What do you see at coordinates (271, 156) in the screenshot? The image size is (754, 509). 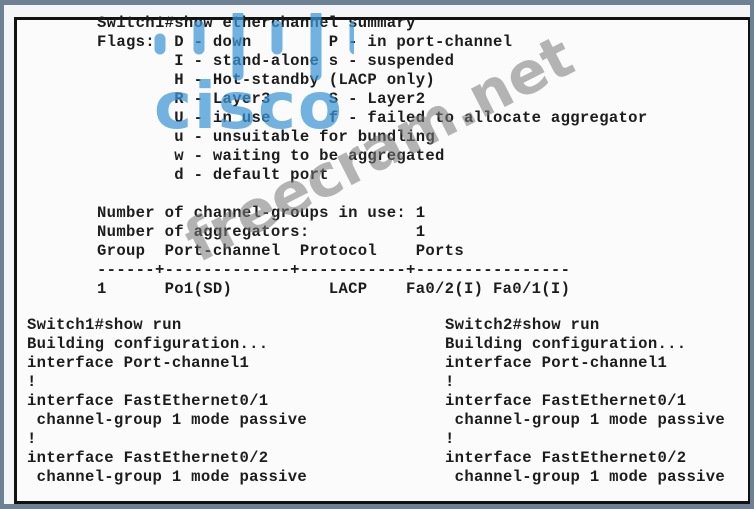 I see `terminal-line: w - waiting to be aggregated` at bounding box center [271, 156].